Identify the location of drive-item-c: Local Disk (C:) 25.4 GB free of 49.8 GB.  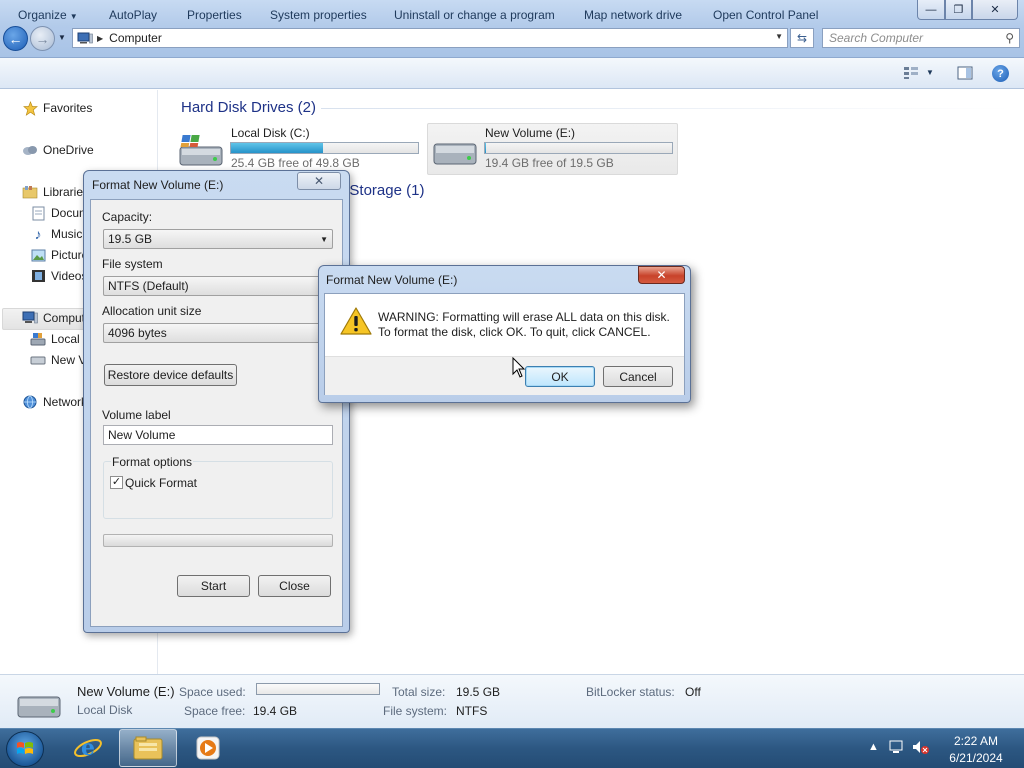
(300, 148).